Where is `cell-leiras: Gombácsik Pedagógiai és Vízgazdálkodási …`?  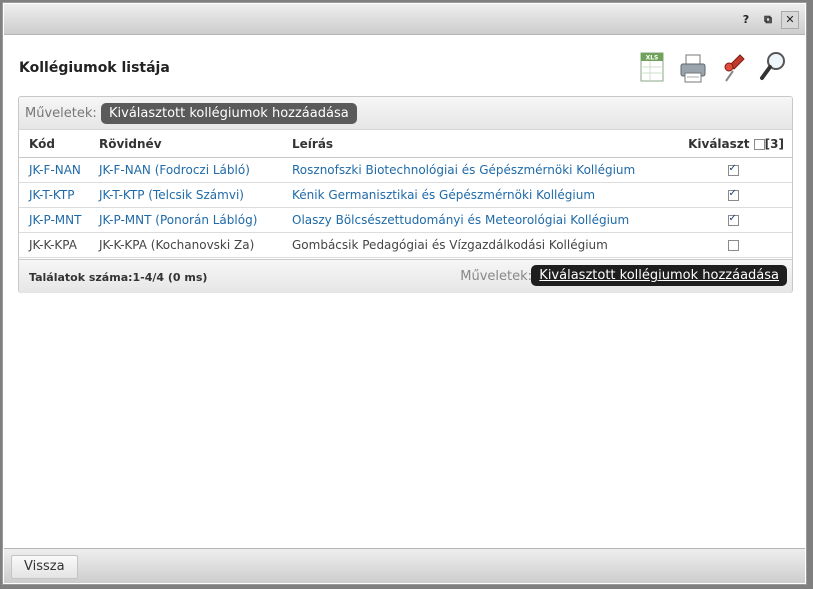
cell-leiras: Gombácsik Pedagógiai és Vízgazdálkodási … is located at coordinates (478, 245).